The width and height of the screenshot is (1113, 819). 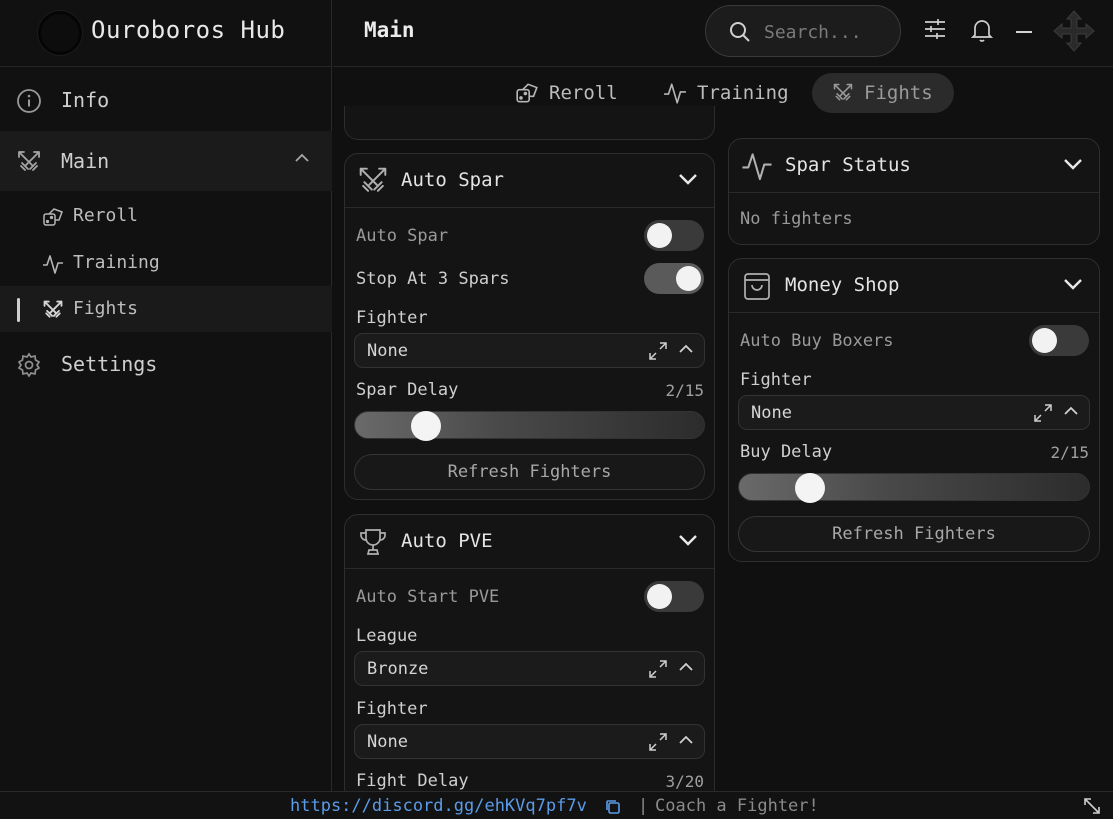 What do you see at coordinates (684, 390) in the screenshot?
I see `spar-delay-value: 2/15` at bounding box center [684, 390].